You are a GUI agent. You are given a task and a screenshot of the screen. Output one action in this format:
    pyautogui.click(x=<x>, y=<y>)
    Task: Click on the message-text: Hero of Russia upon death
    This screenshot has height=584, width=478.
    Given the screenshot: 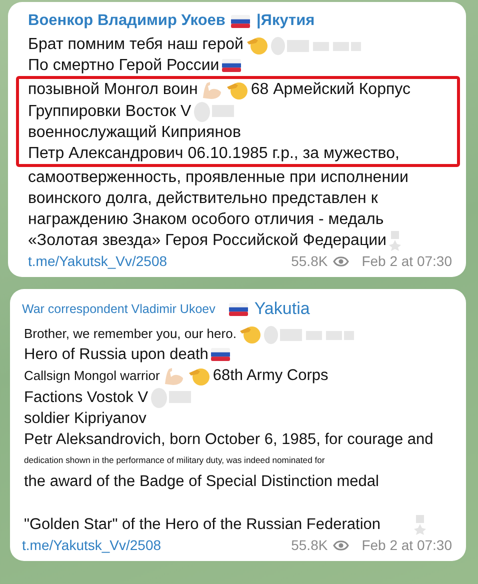 What is the action you would take?
    pyautogui.click(x=116, y=355)
    